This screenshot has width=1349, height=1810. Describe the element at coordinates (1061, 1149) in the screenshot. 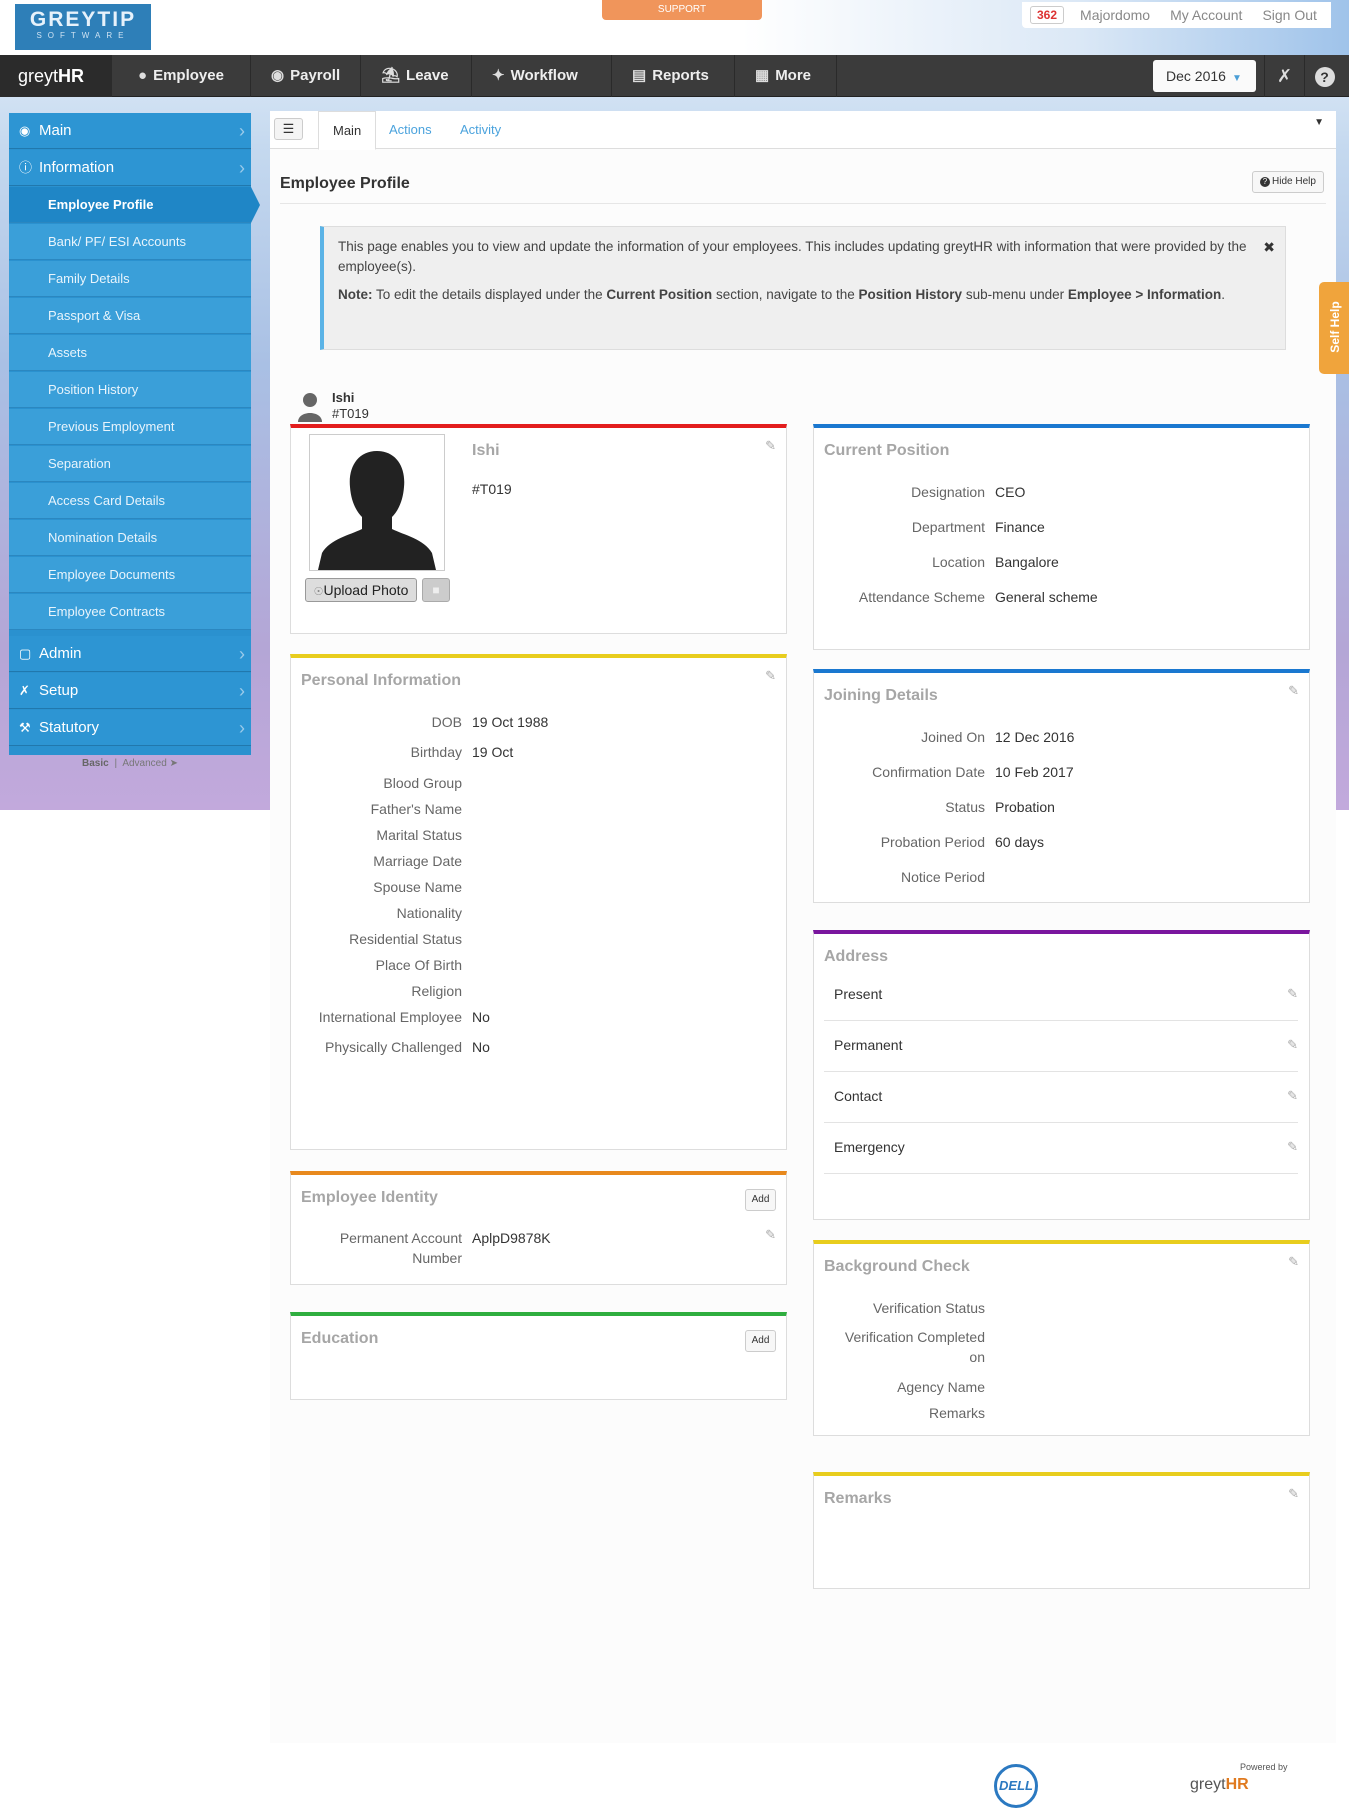

I see `address-row-emergency: Emergency ✎` at that location.